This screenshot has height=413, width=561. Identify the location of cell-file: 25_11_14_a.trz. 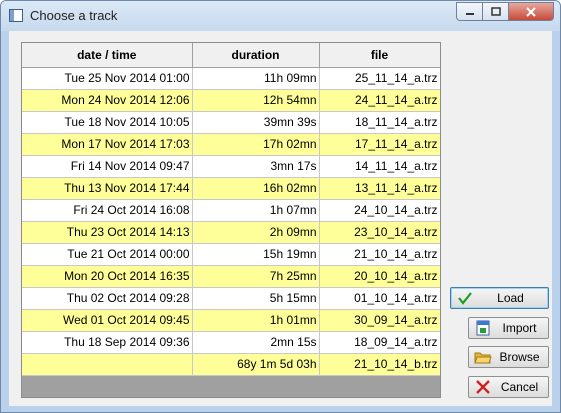
(379, 78).